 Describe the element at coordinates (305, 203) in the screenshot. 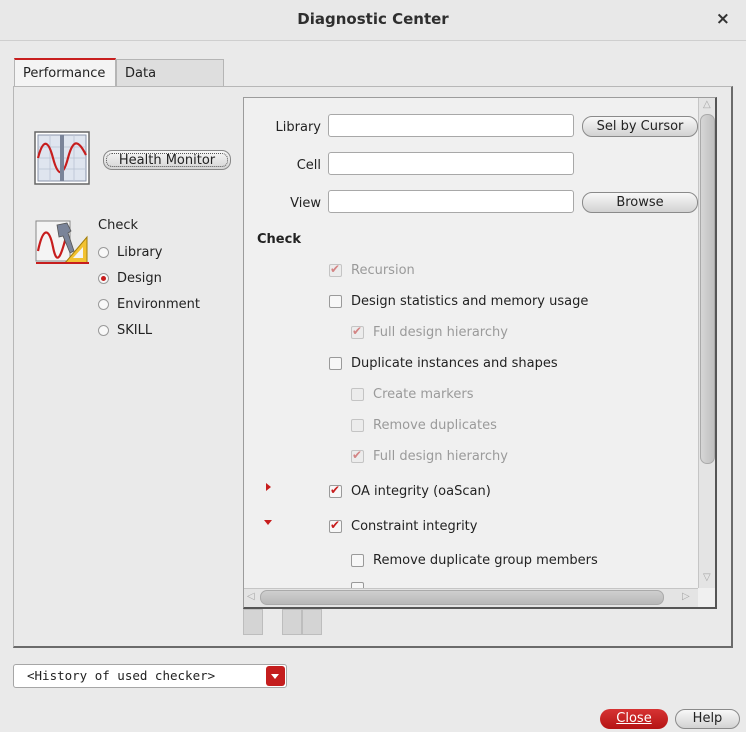

I see `view-label: View` at that location.